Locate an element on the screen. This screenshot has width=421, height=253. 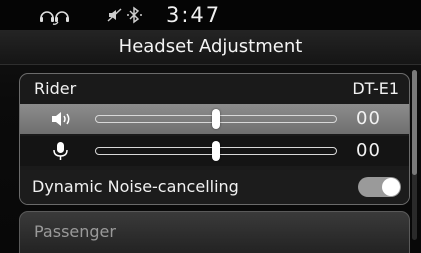
mic-volume-value: 00 is located at coordinates (368, 150).